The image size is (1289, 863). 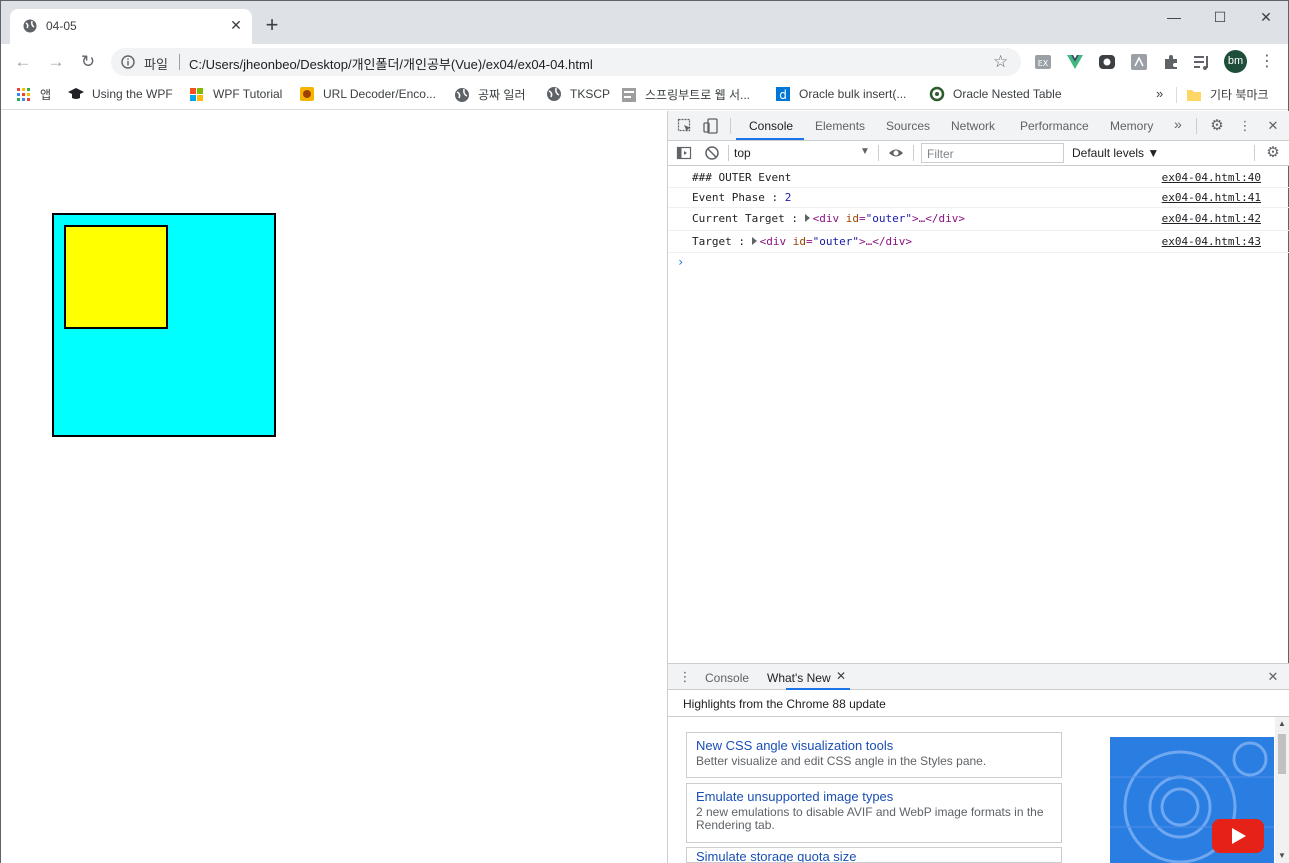 I want to click on tag-close: </div>, so click(x=945, y=218).